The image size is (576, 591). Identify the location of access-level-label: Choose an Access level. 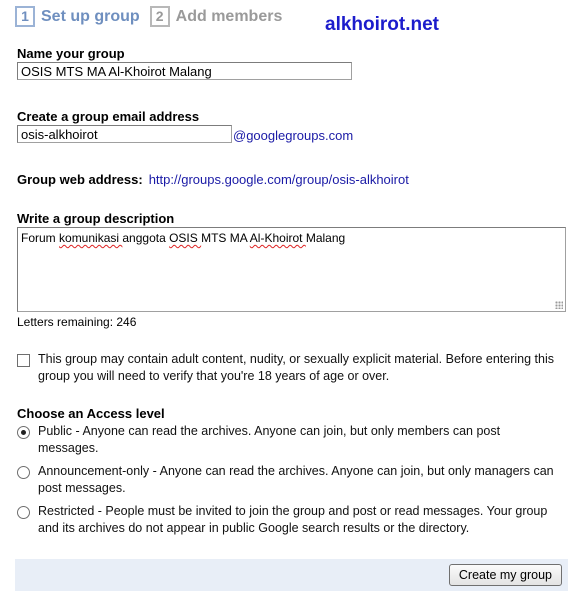
(91, 413).